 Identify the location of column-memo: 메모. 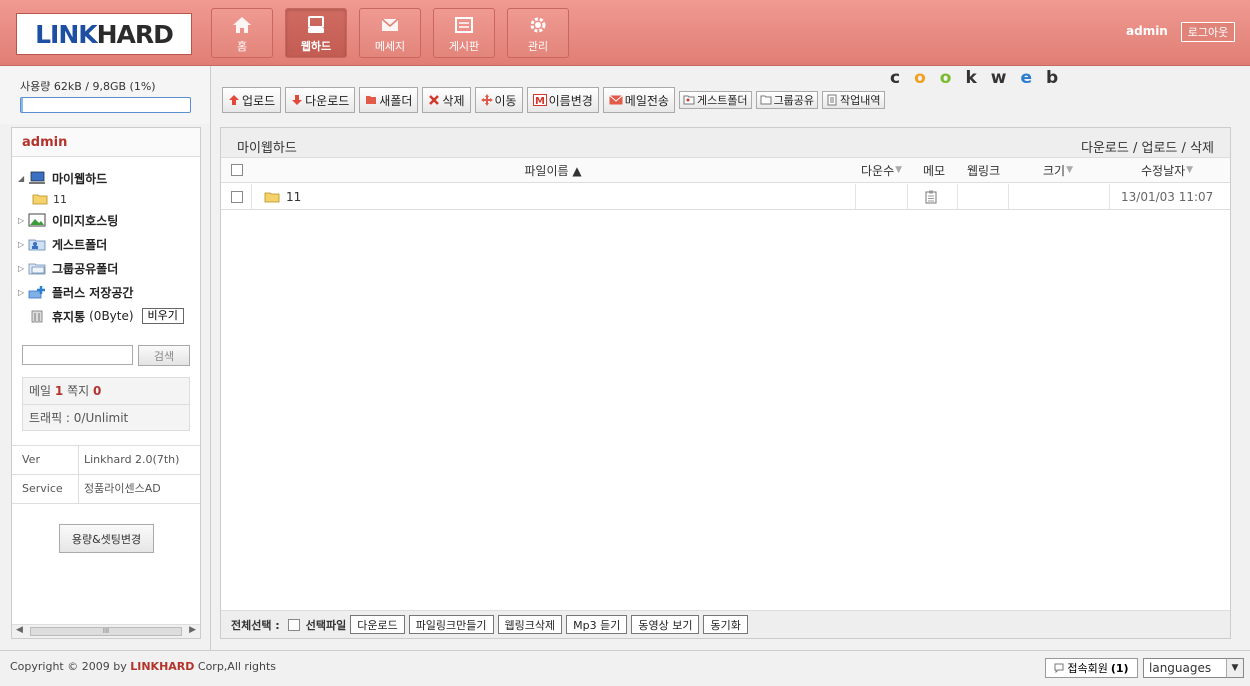
(934, 170).